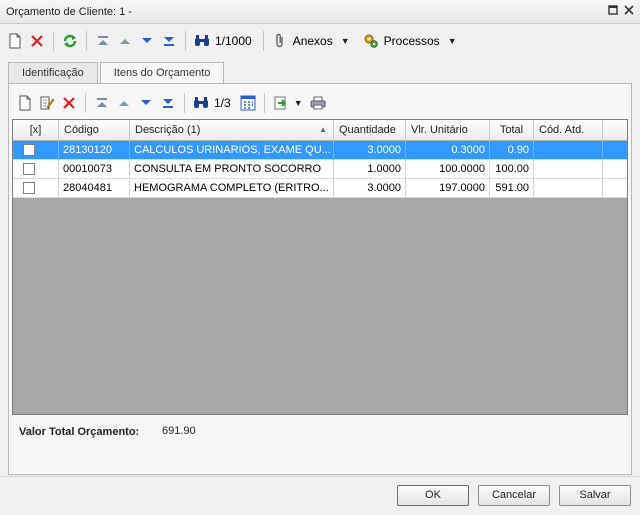 The width and height of the screenshot is (640, 515). I want to click on footer-divider, so click(320, 476).